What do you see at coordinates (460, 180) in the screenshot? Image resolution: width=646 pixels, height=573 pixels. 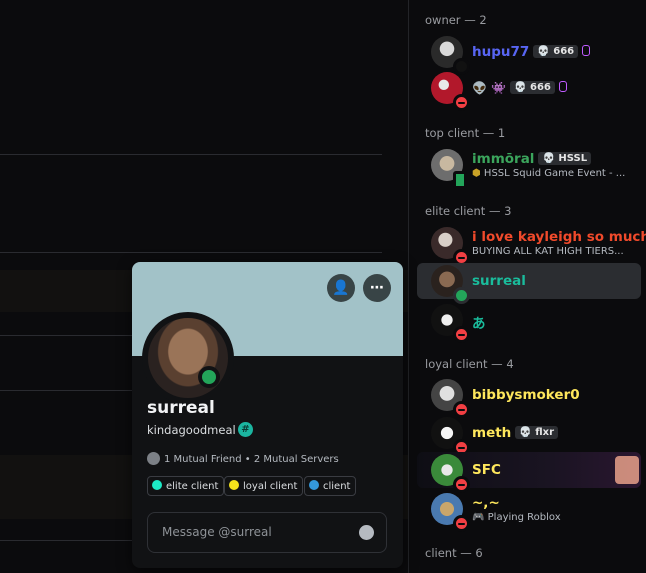 I see `status-mobile-icon` at bounding box center [460, 180].